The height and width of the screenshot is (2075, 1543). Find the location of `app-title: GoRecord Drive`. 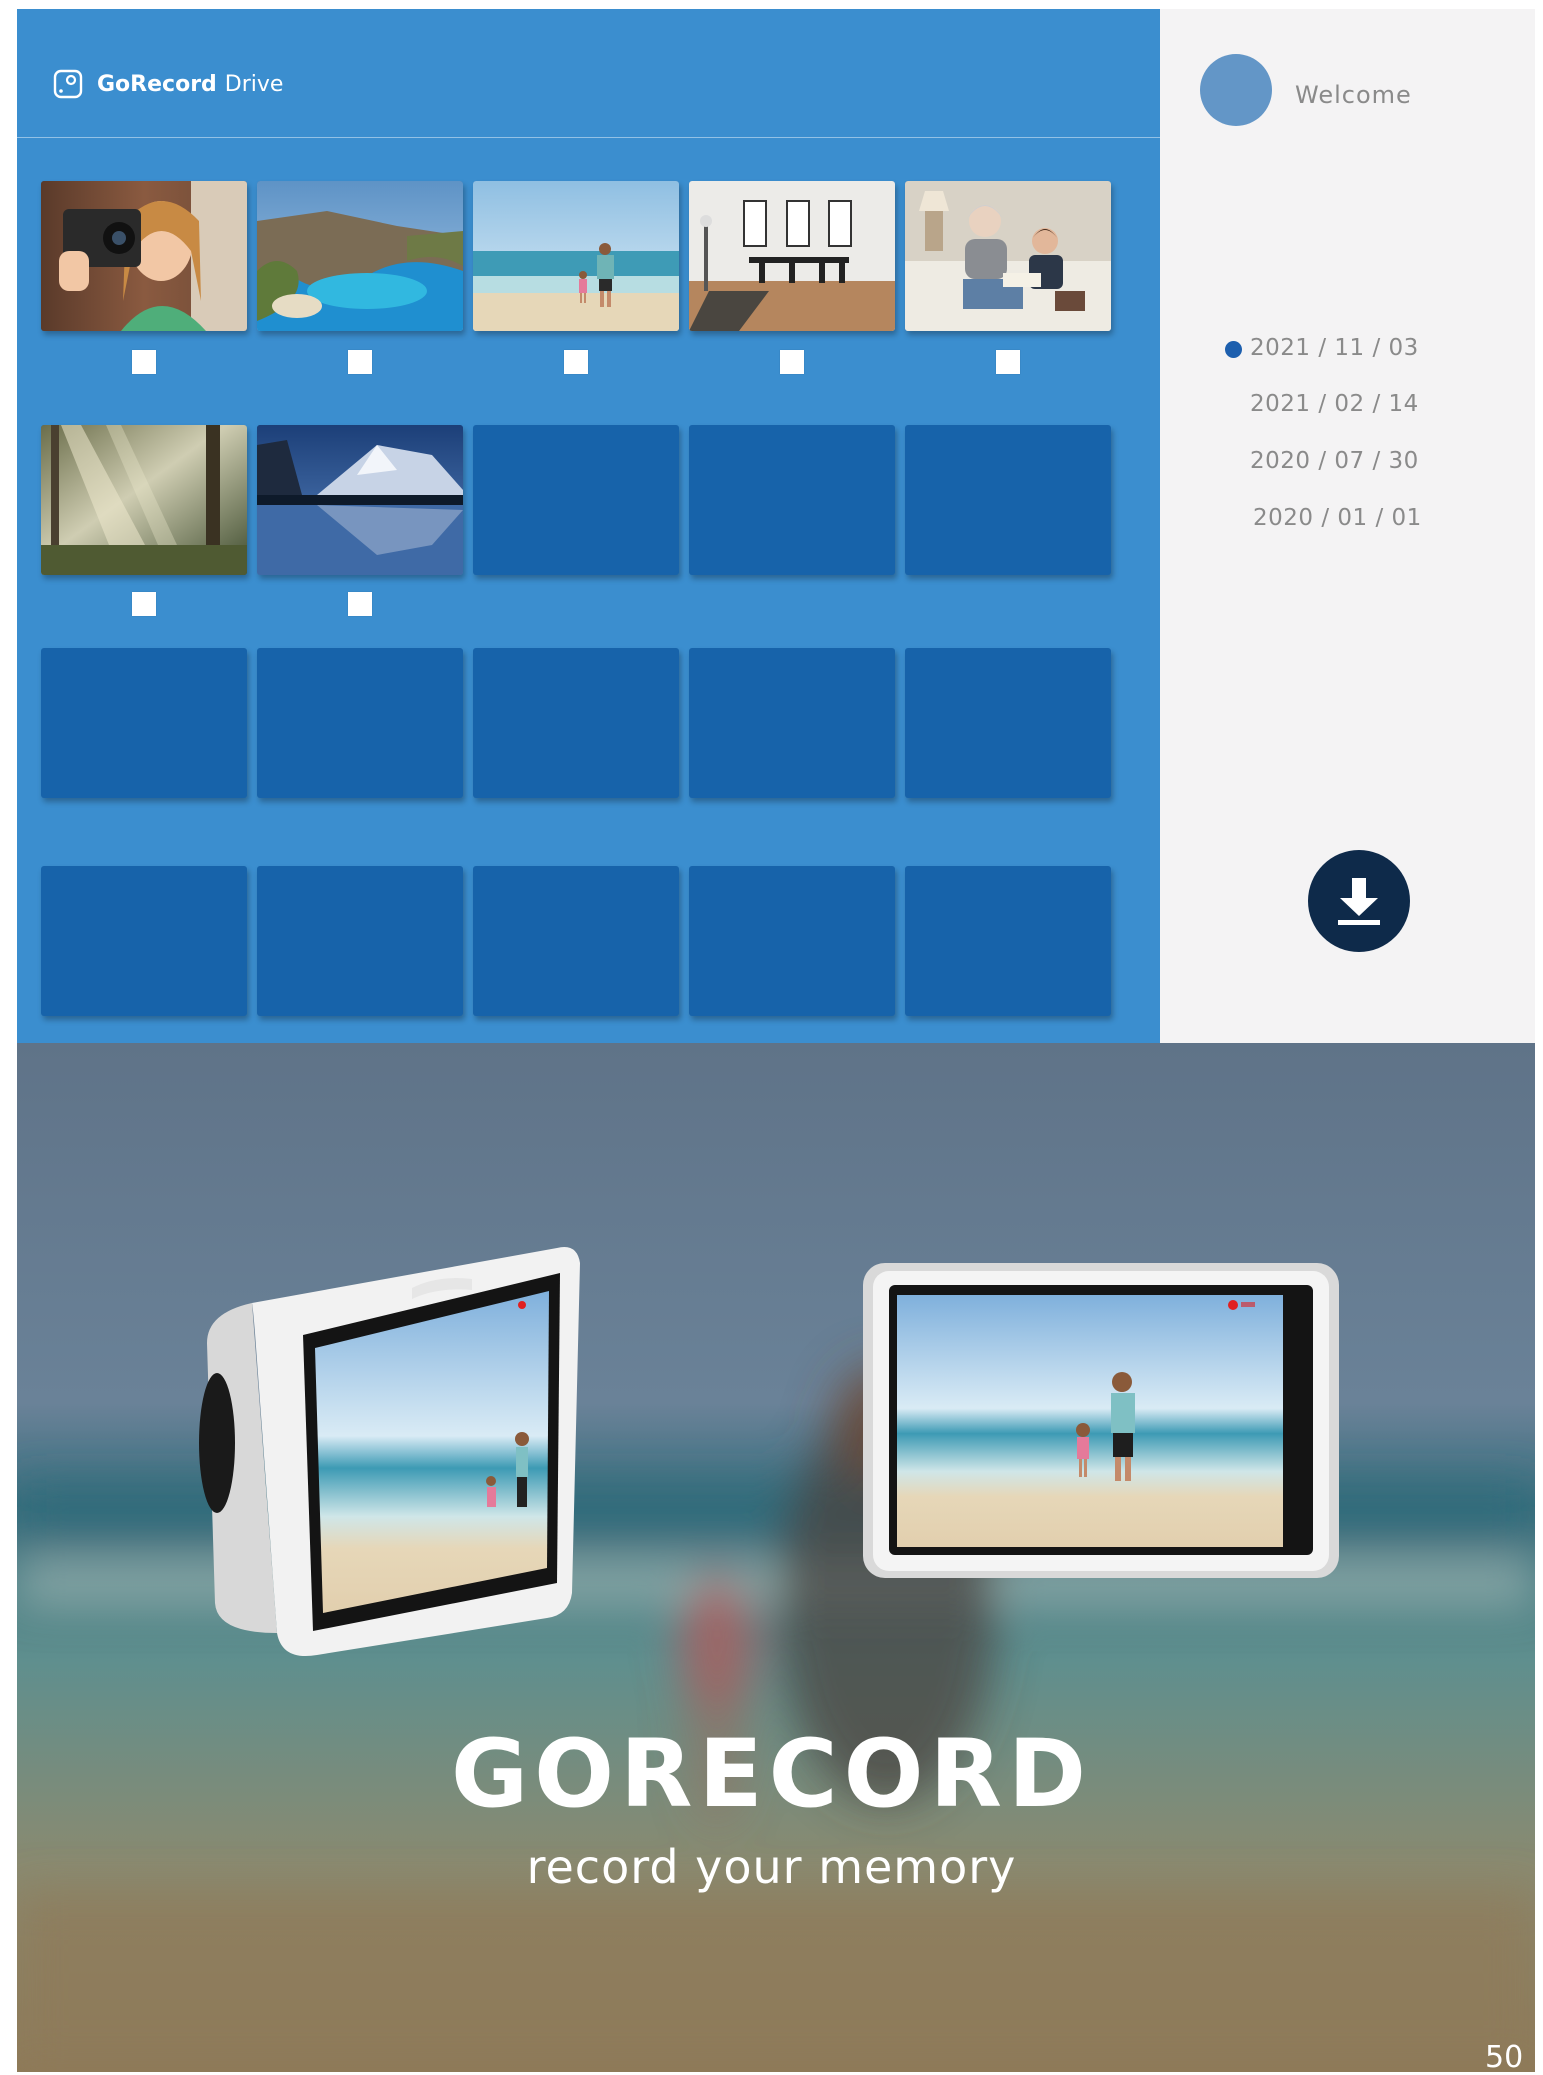

app-title: GoRecord Drive is located at coordinates (190, 84).